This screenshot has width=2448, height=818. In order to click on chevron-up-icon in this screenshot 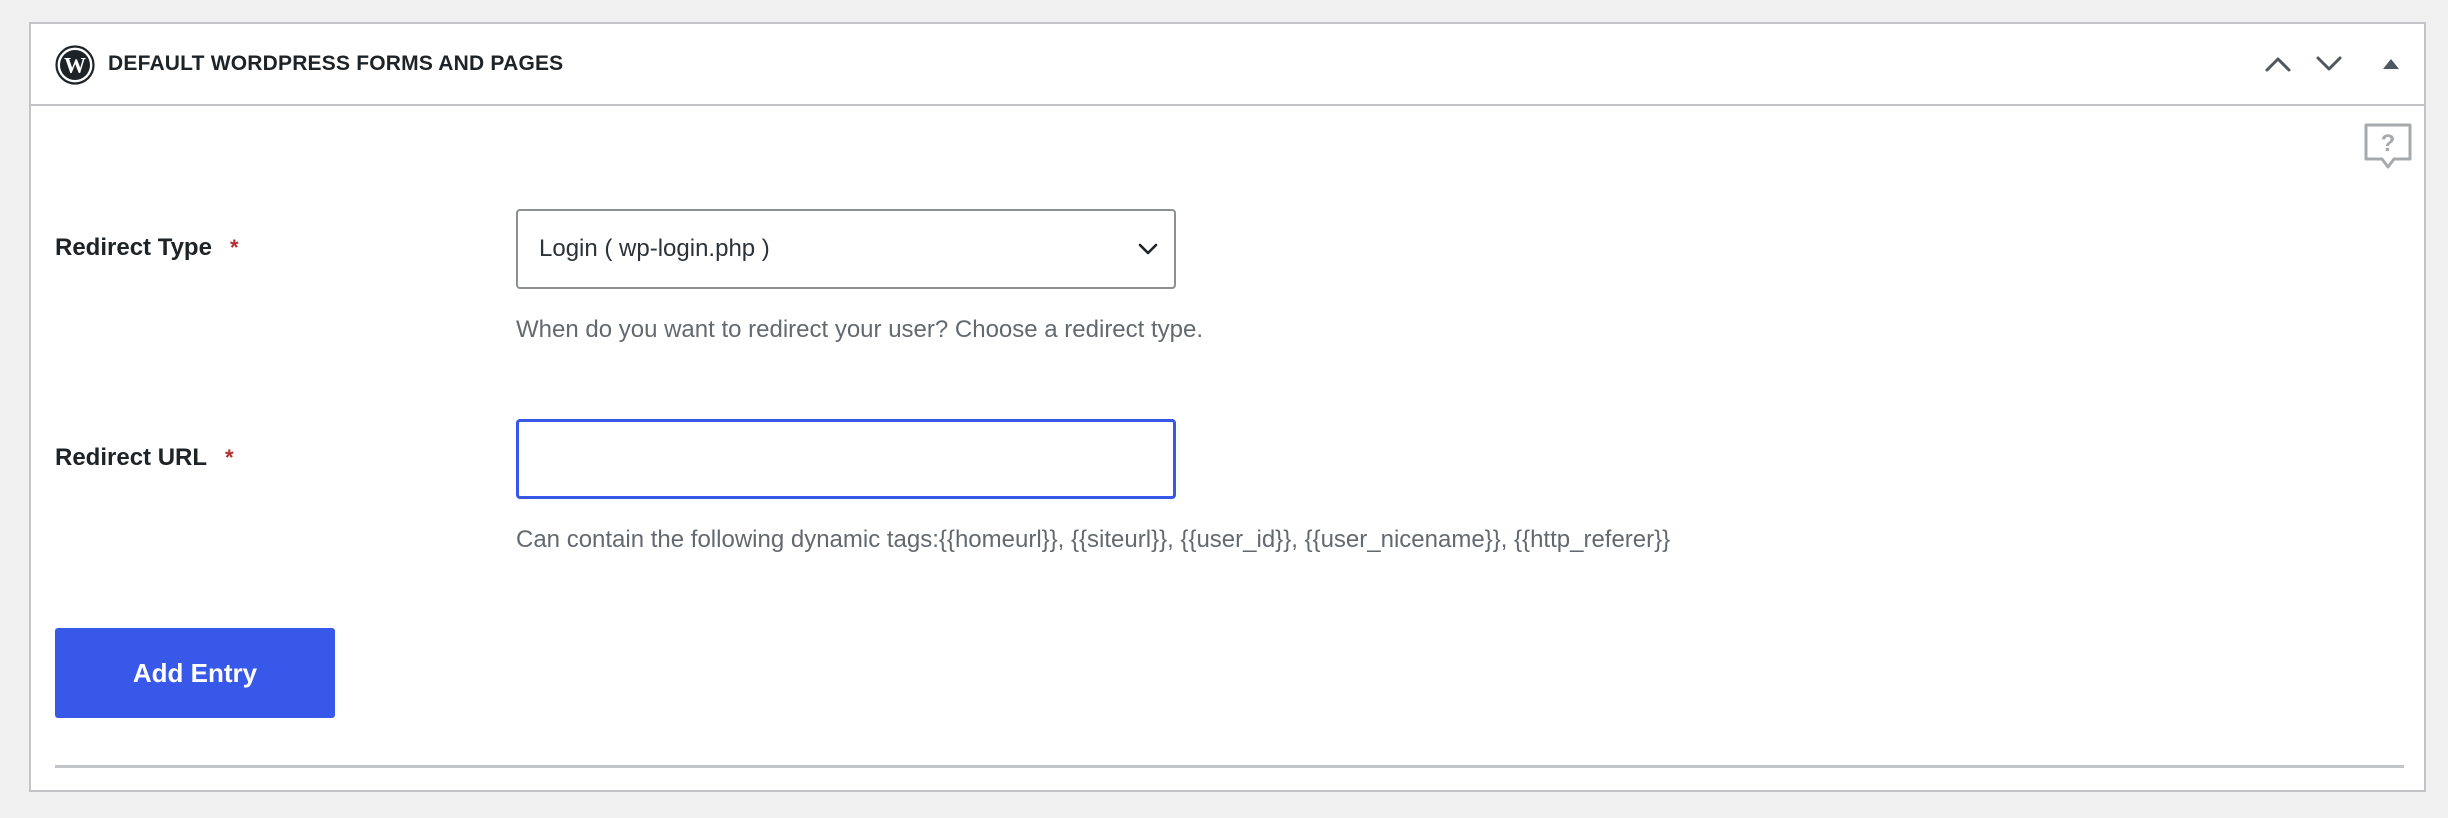, I will do `click(2278, 64)`.